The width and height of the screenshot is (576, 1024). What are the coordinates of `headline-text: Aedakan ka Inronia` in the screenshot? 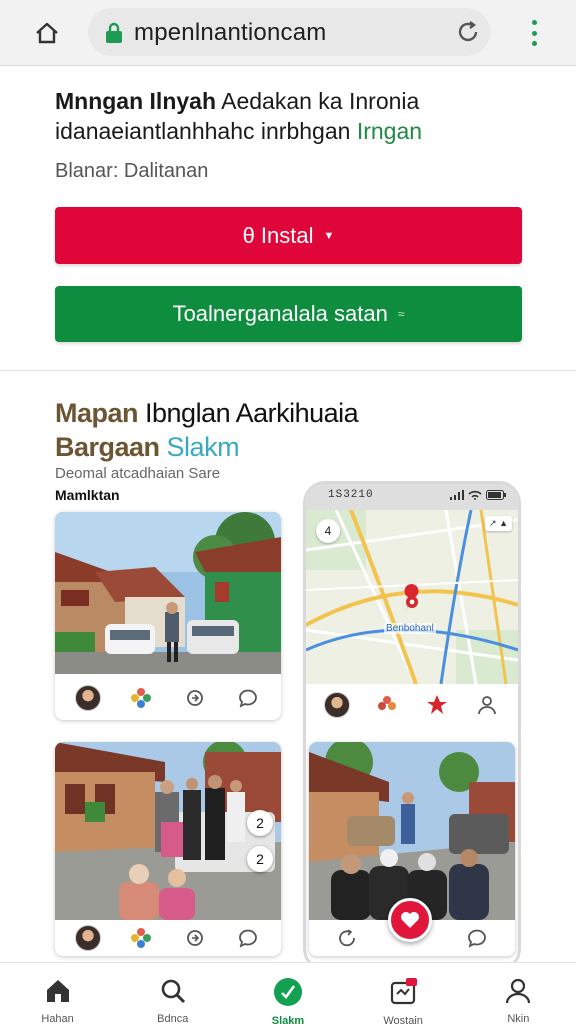 It's located at (318, 101).